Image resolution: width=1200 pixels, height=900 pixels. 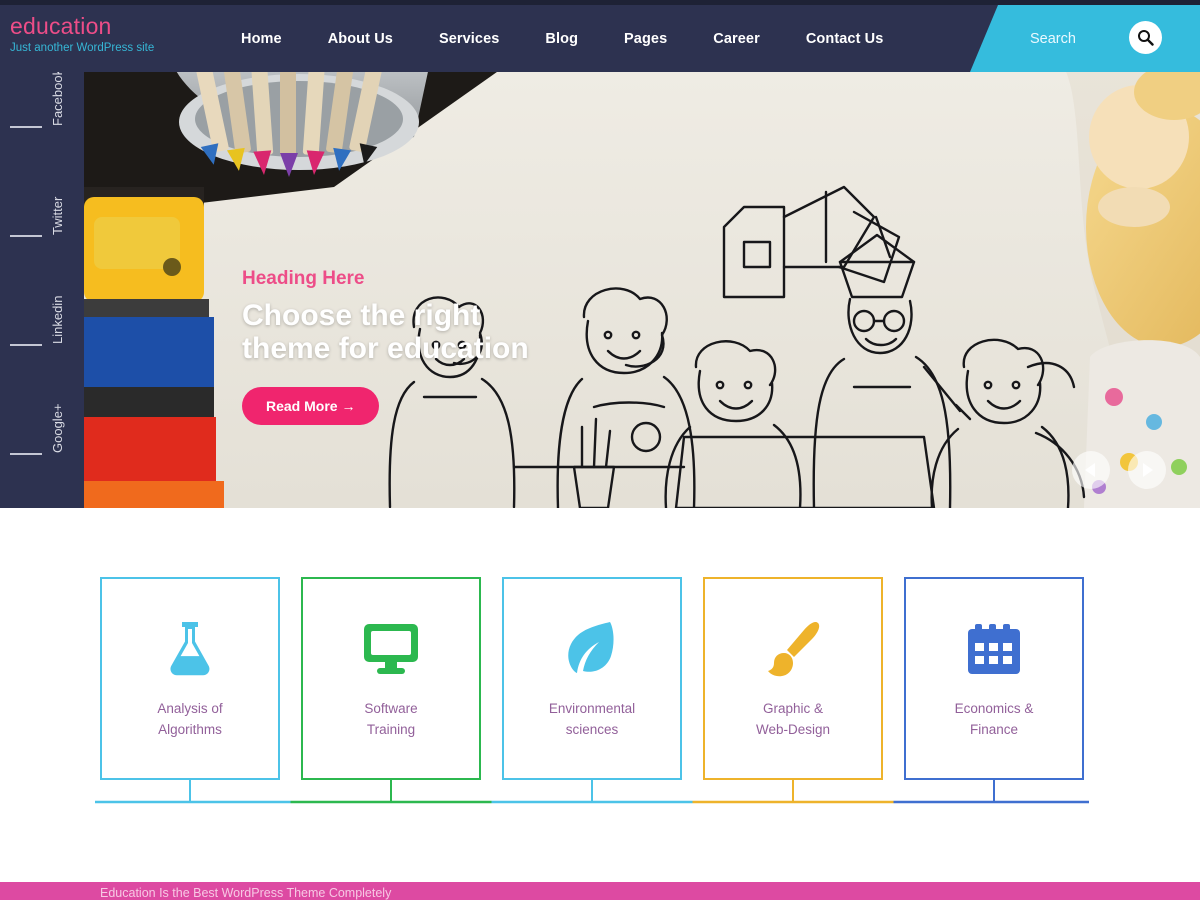 I want to click on hero-title-line-1: Choose the right, so click(x=361, y=315).